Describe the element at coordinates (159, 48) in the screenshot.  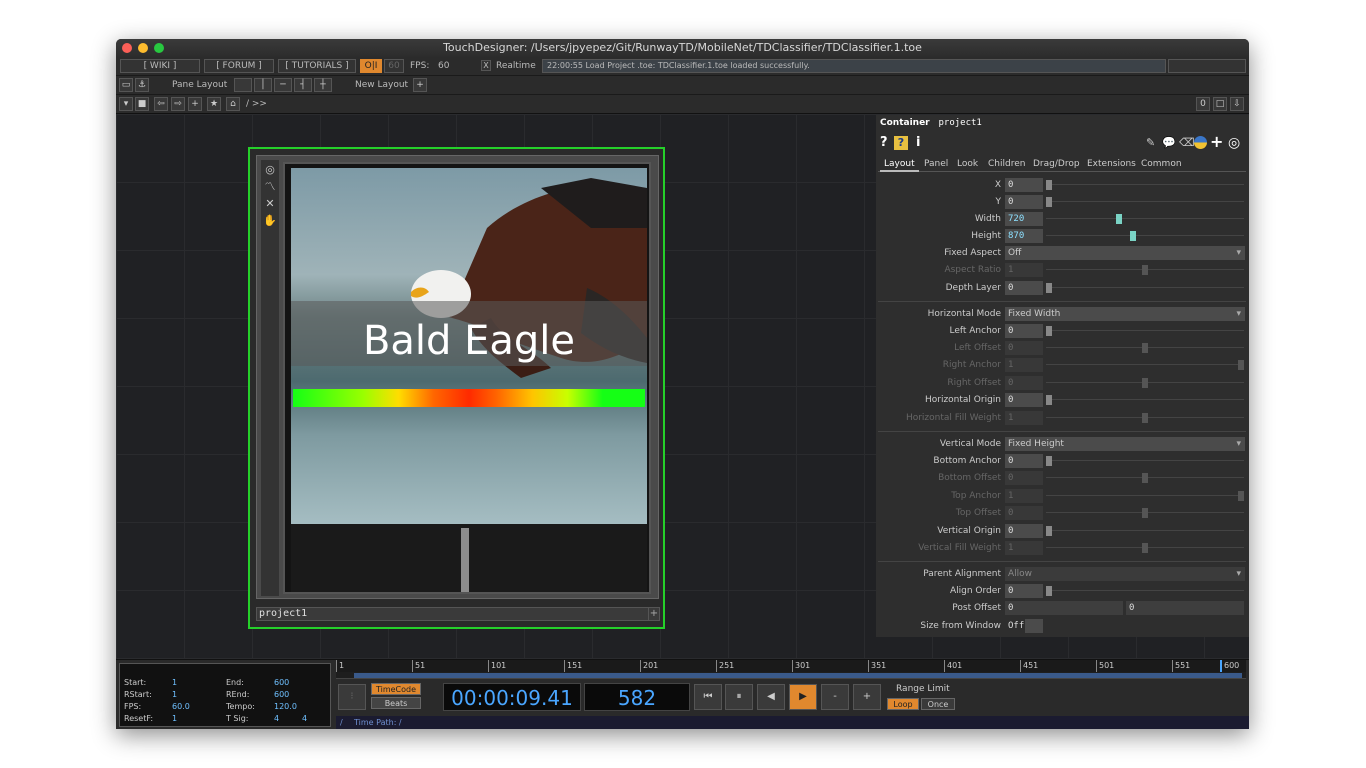
I see `zoom-window-button` at that location.